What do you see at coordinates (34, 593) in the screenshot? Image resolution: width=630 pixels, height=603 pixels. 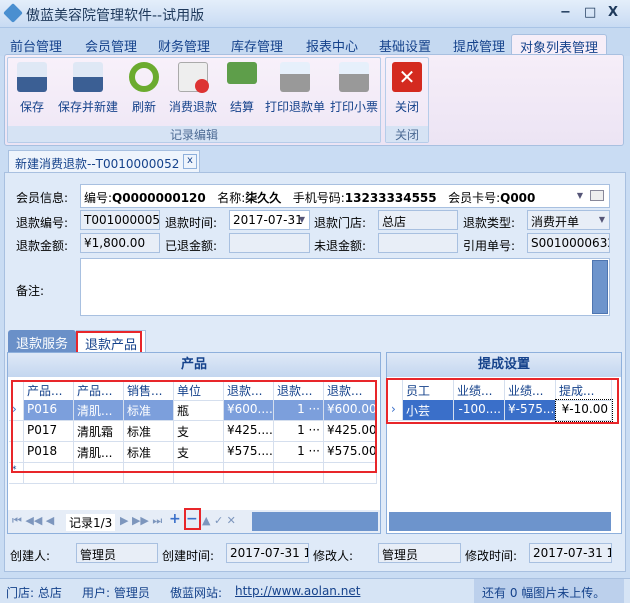 I see `status-store: 门店: 总店` at bounding box center [34, 593].